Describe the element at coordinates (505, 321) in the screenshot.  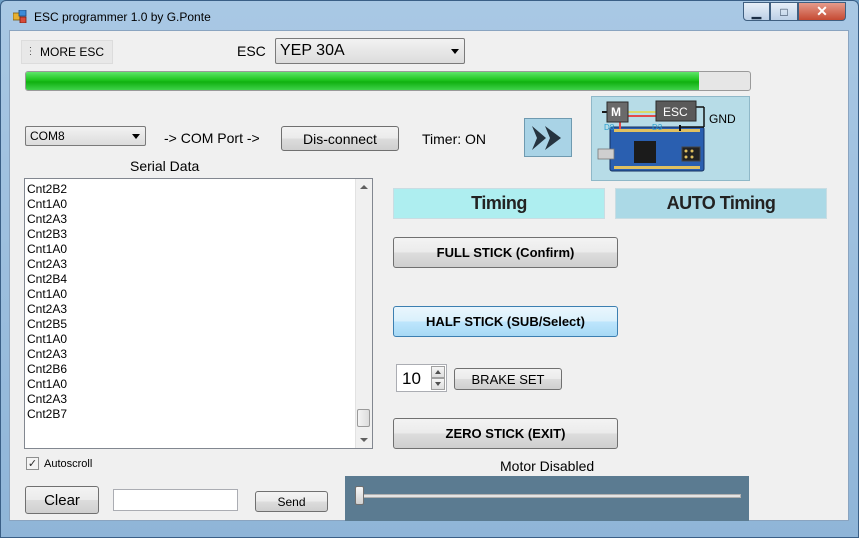
I see `half-stick-button: HALF STICK (SUB/Select)` at that location.